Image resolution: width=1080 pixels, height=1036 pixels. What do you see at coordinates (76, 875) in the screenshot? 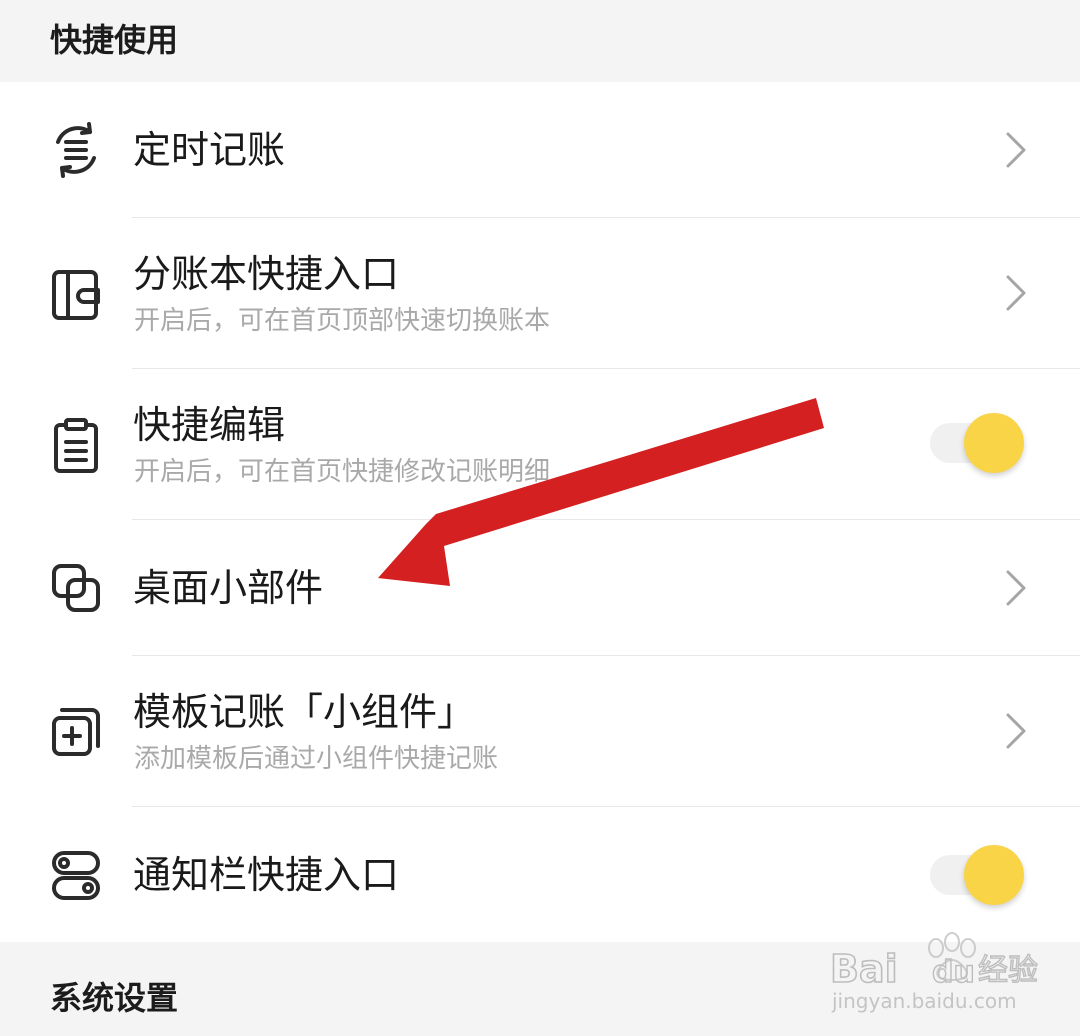
I see `toggle-switch-icon` at bounding box center [76, 875].